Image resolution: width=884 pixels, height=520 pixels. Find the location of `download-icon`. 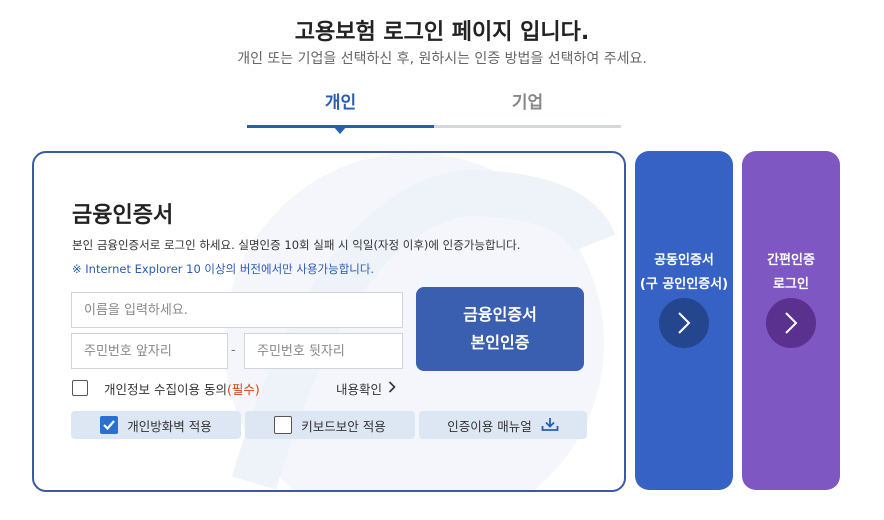

download-icon is located at coordinates (550, 425).